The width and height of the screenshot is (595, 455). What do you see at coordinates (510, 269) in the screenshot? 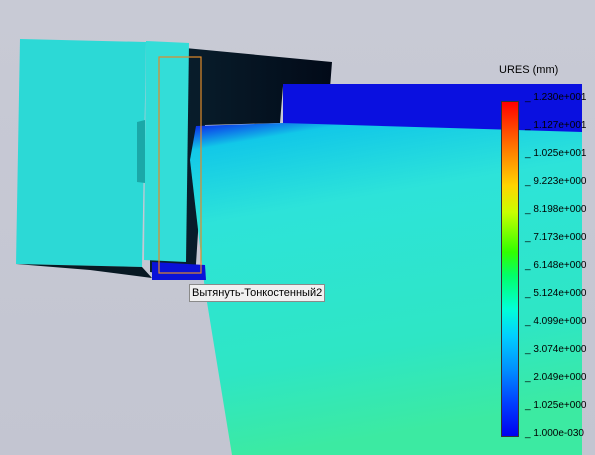
I see `legend-colorbar` at bounding box center [510, 269].